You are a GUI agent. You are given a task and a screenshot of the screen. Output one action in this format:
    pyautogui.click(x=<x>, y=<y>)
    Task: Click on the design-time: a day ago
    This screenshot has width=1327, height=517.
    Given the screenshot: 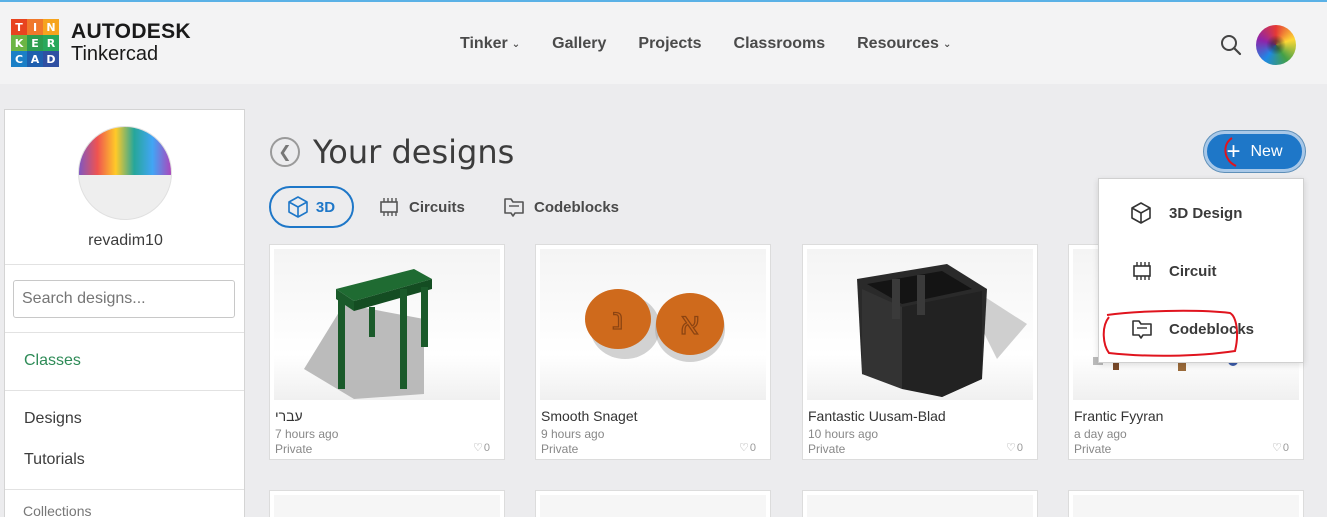 What is the action you would take?
    pyautogui.click(x=1100, y=434)
    